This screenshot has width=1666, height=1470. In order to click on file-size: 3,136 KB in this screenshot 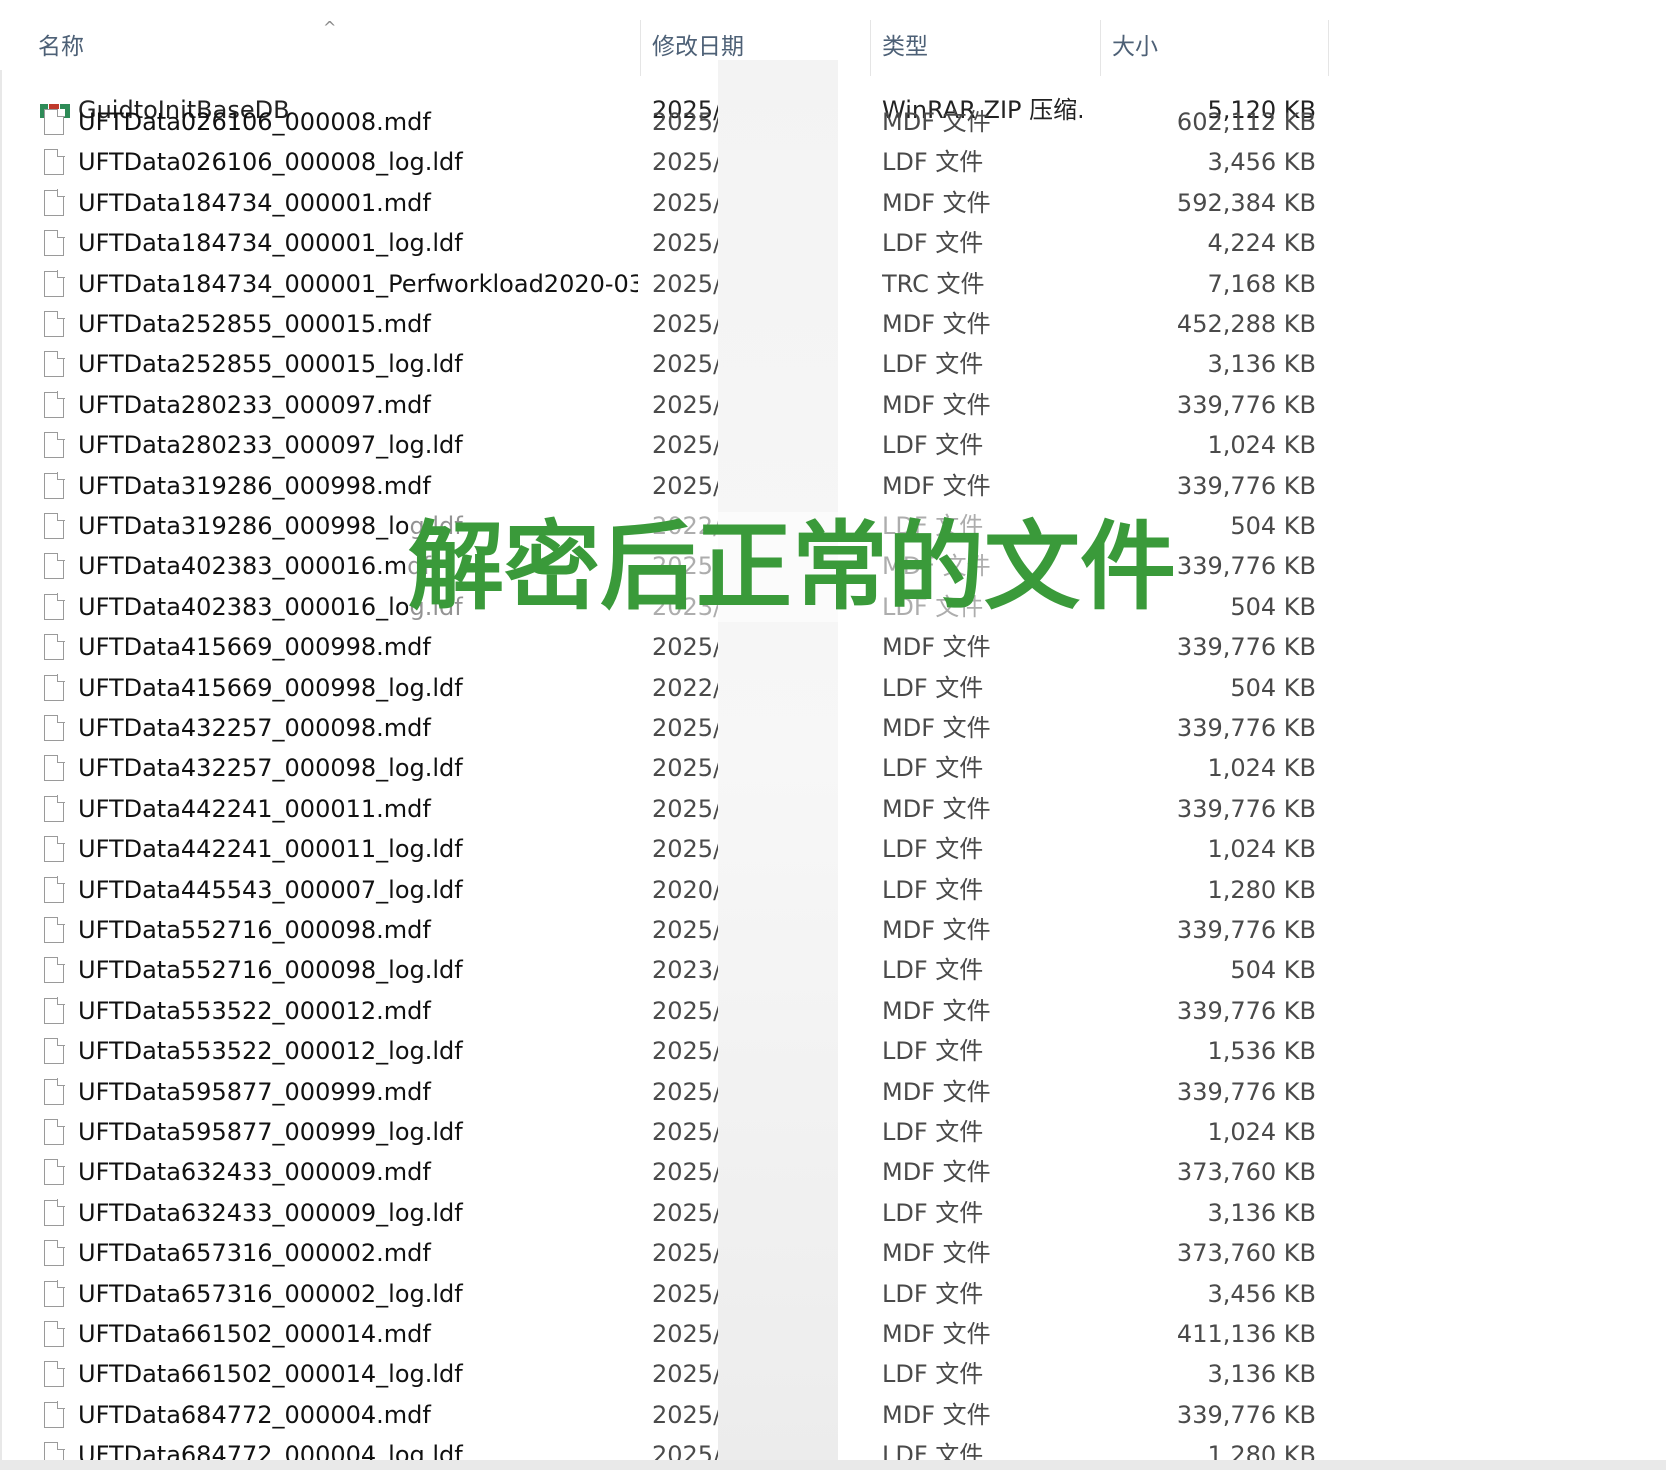, I will do `click(1261, 364)`.